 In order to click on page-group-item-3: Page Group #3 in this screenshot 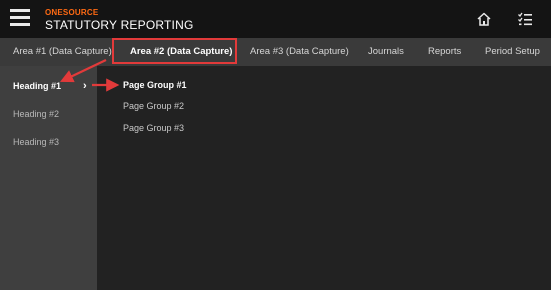, I will do `click(153, 128)`.